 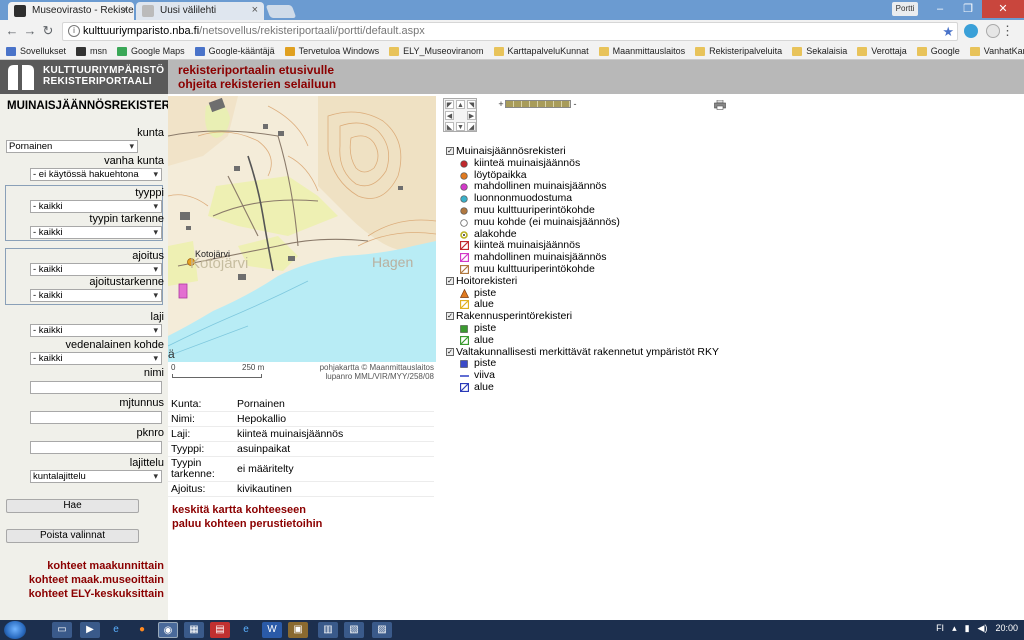 I want to click on legend-item: muu kulttuuriperintökohde, so click(x=581, y=210).